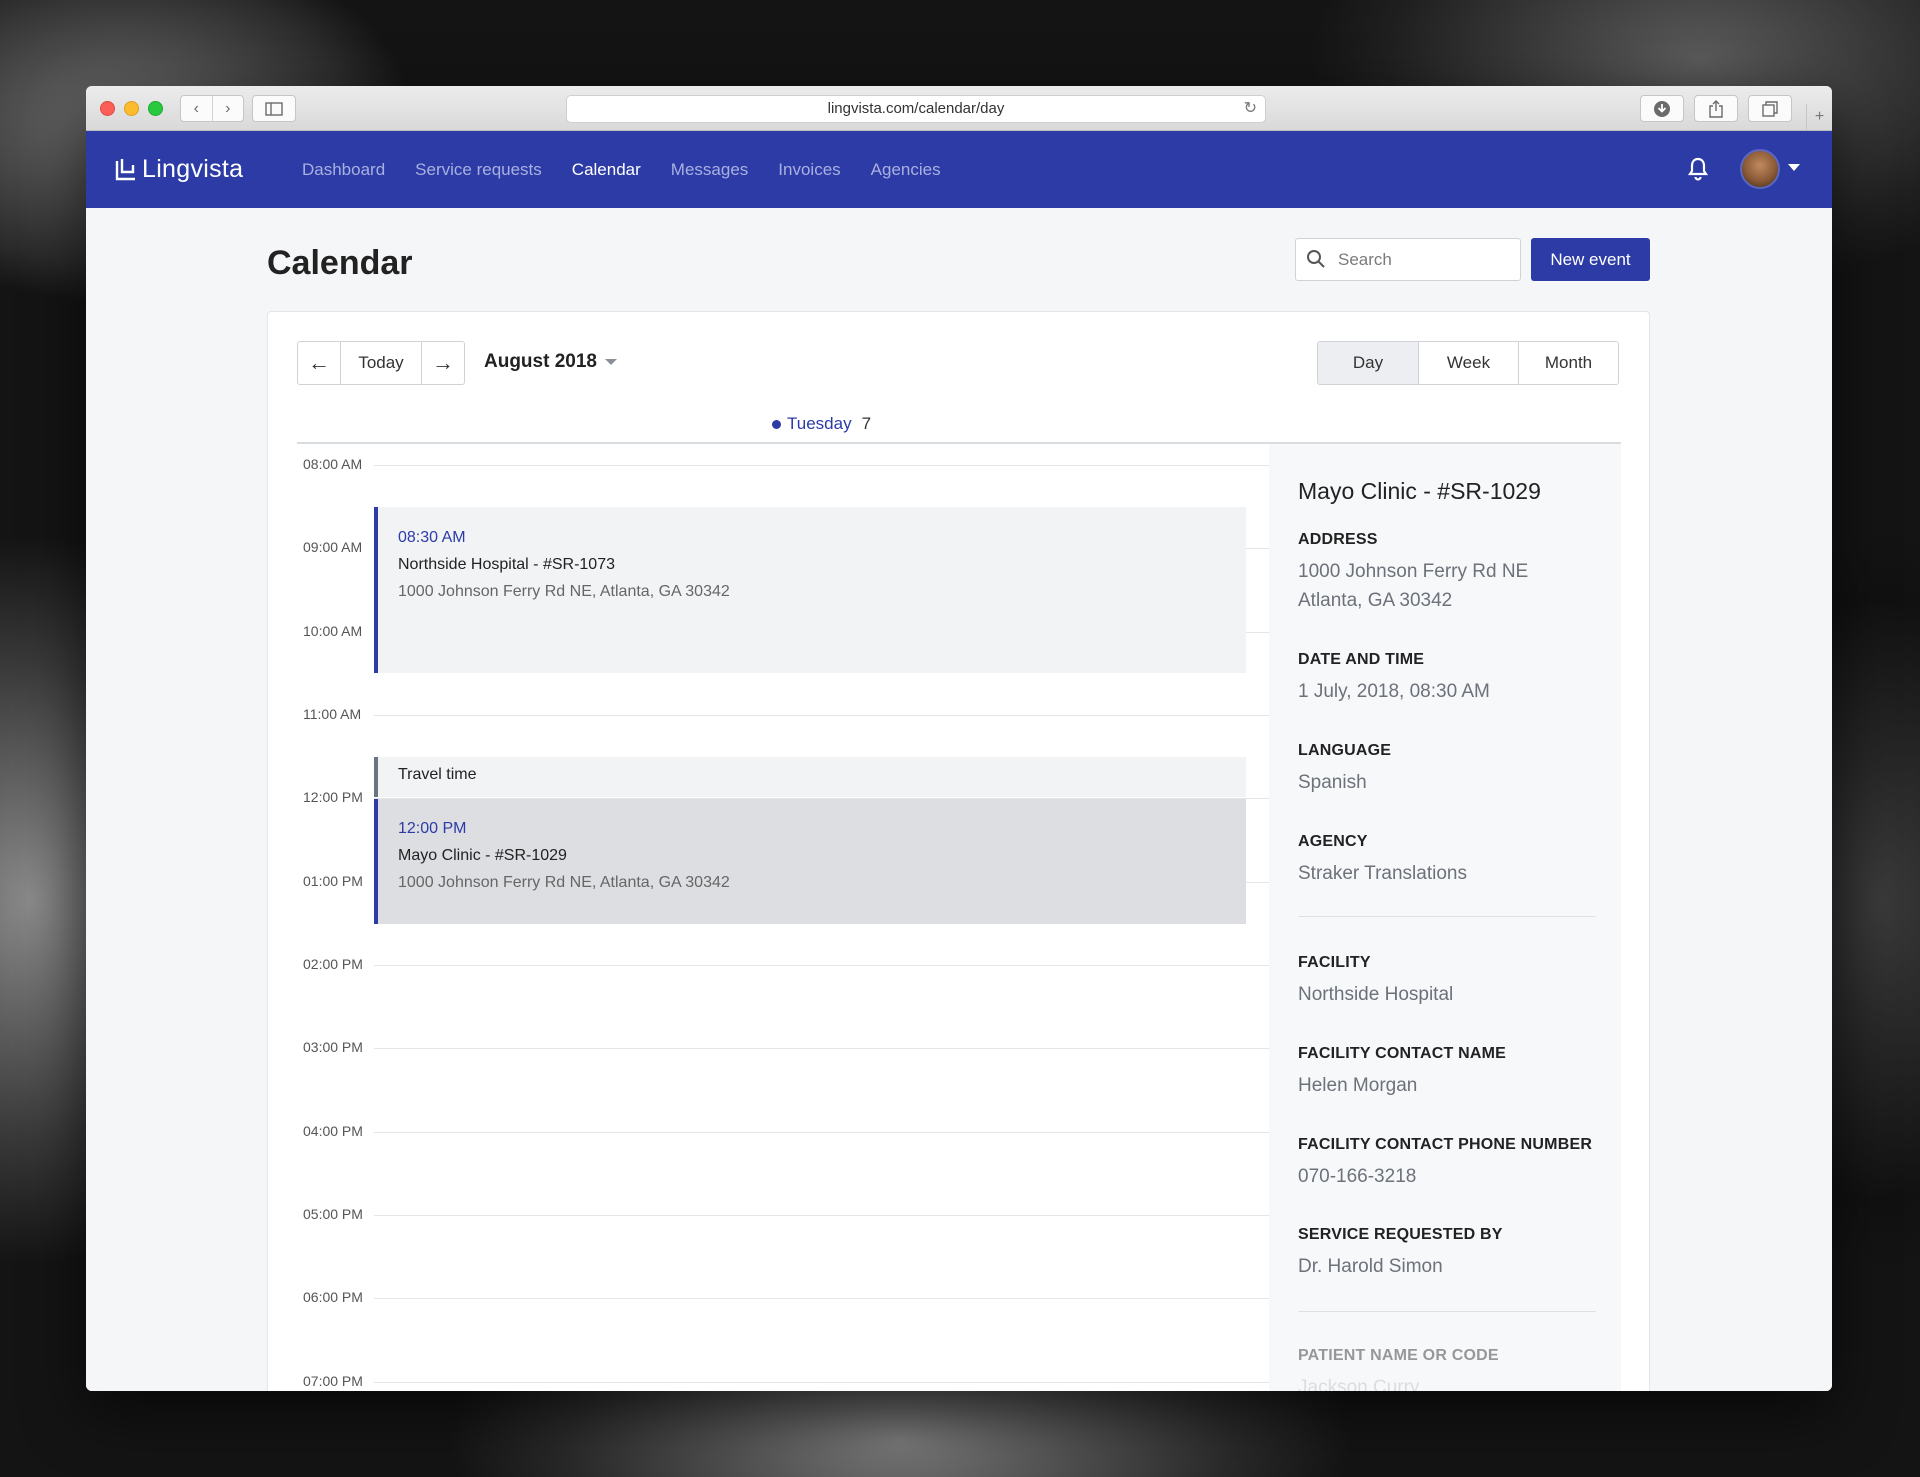 The width and height of the screenshot is (1920, 1477). I want to click on time-label: 06:00 PM, so click(333, 1297).